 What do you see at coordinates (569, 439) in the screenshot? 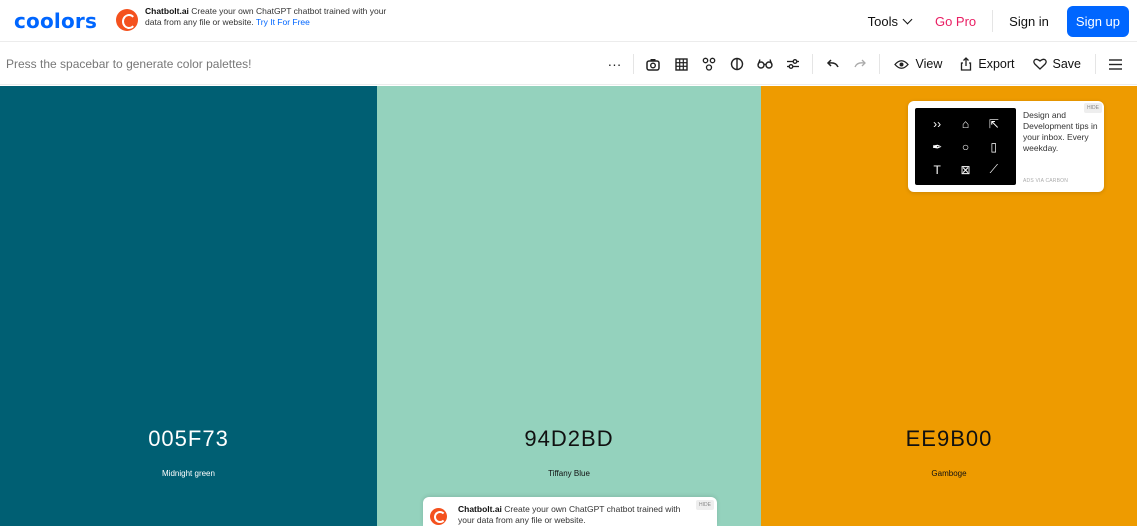
I see `color-hex: 94D2BD` at bounding box center [569, 439].